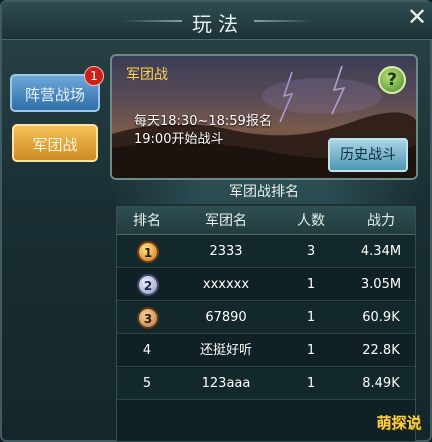  I want to click on tab-legion-war-label: 军团战, so click(55, 145).